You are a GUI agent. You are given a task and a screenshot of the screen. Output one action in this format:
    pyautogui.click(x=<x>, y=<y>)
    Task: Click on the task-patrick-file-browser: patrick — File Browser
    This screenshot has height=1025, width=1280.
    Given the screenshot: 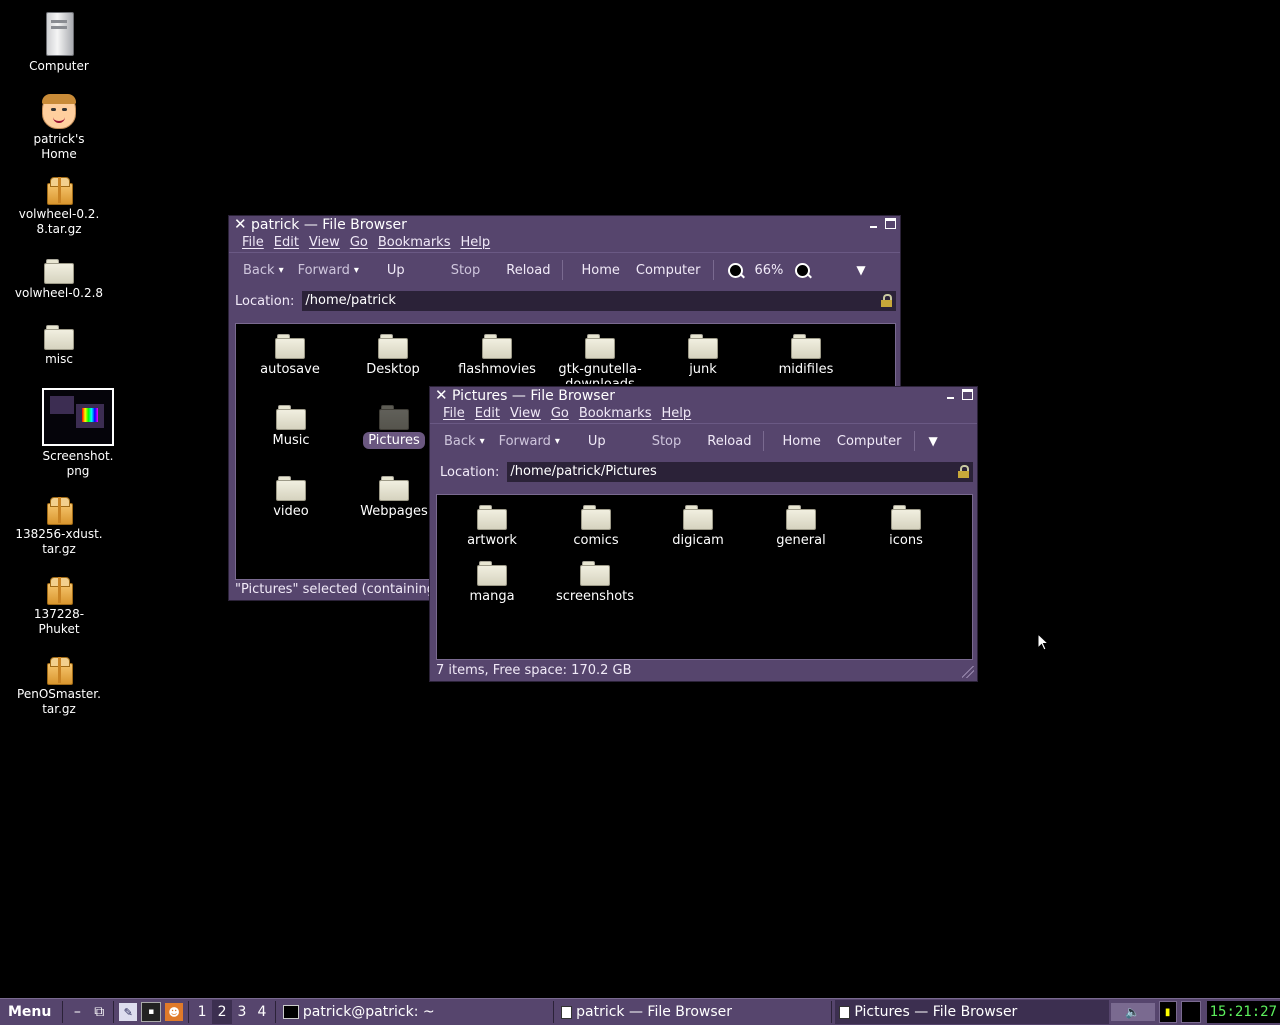 What is the action you would take?
    pyautogui.click(x=692, y=1012)
    